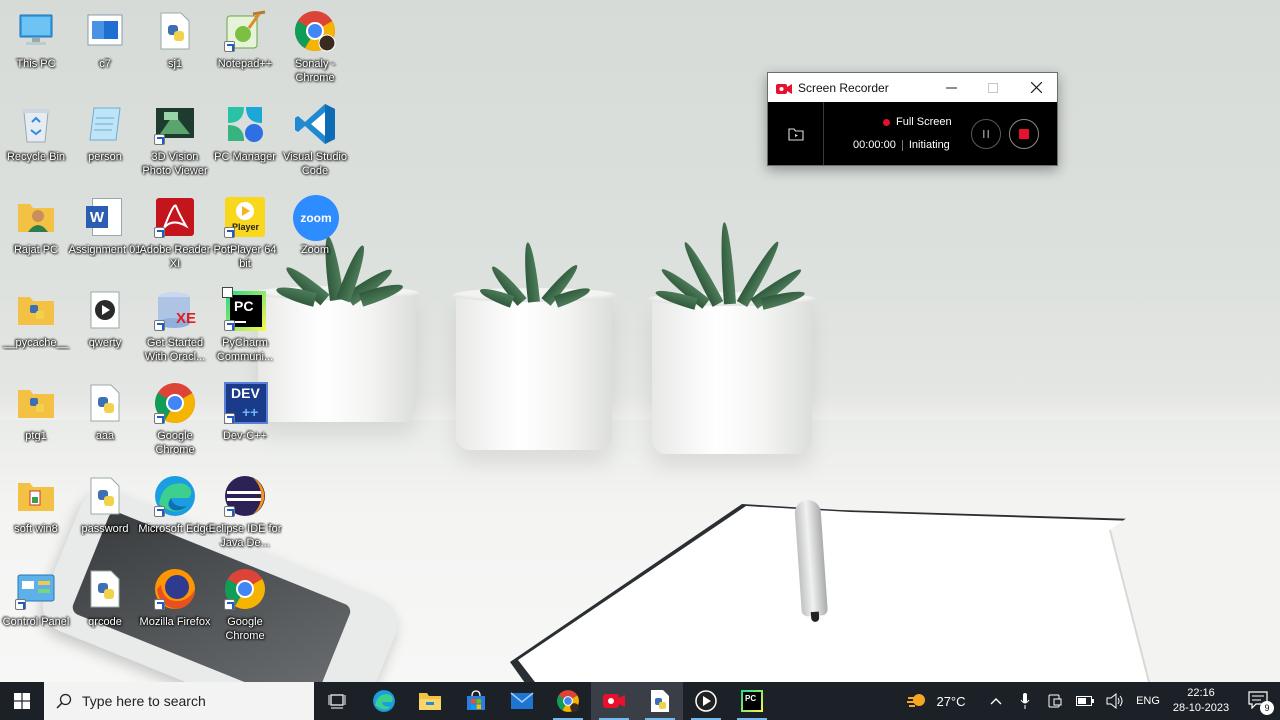  I want to click on recorder-titlebar: Screen Recorder, so click(912, 87).